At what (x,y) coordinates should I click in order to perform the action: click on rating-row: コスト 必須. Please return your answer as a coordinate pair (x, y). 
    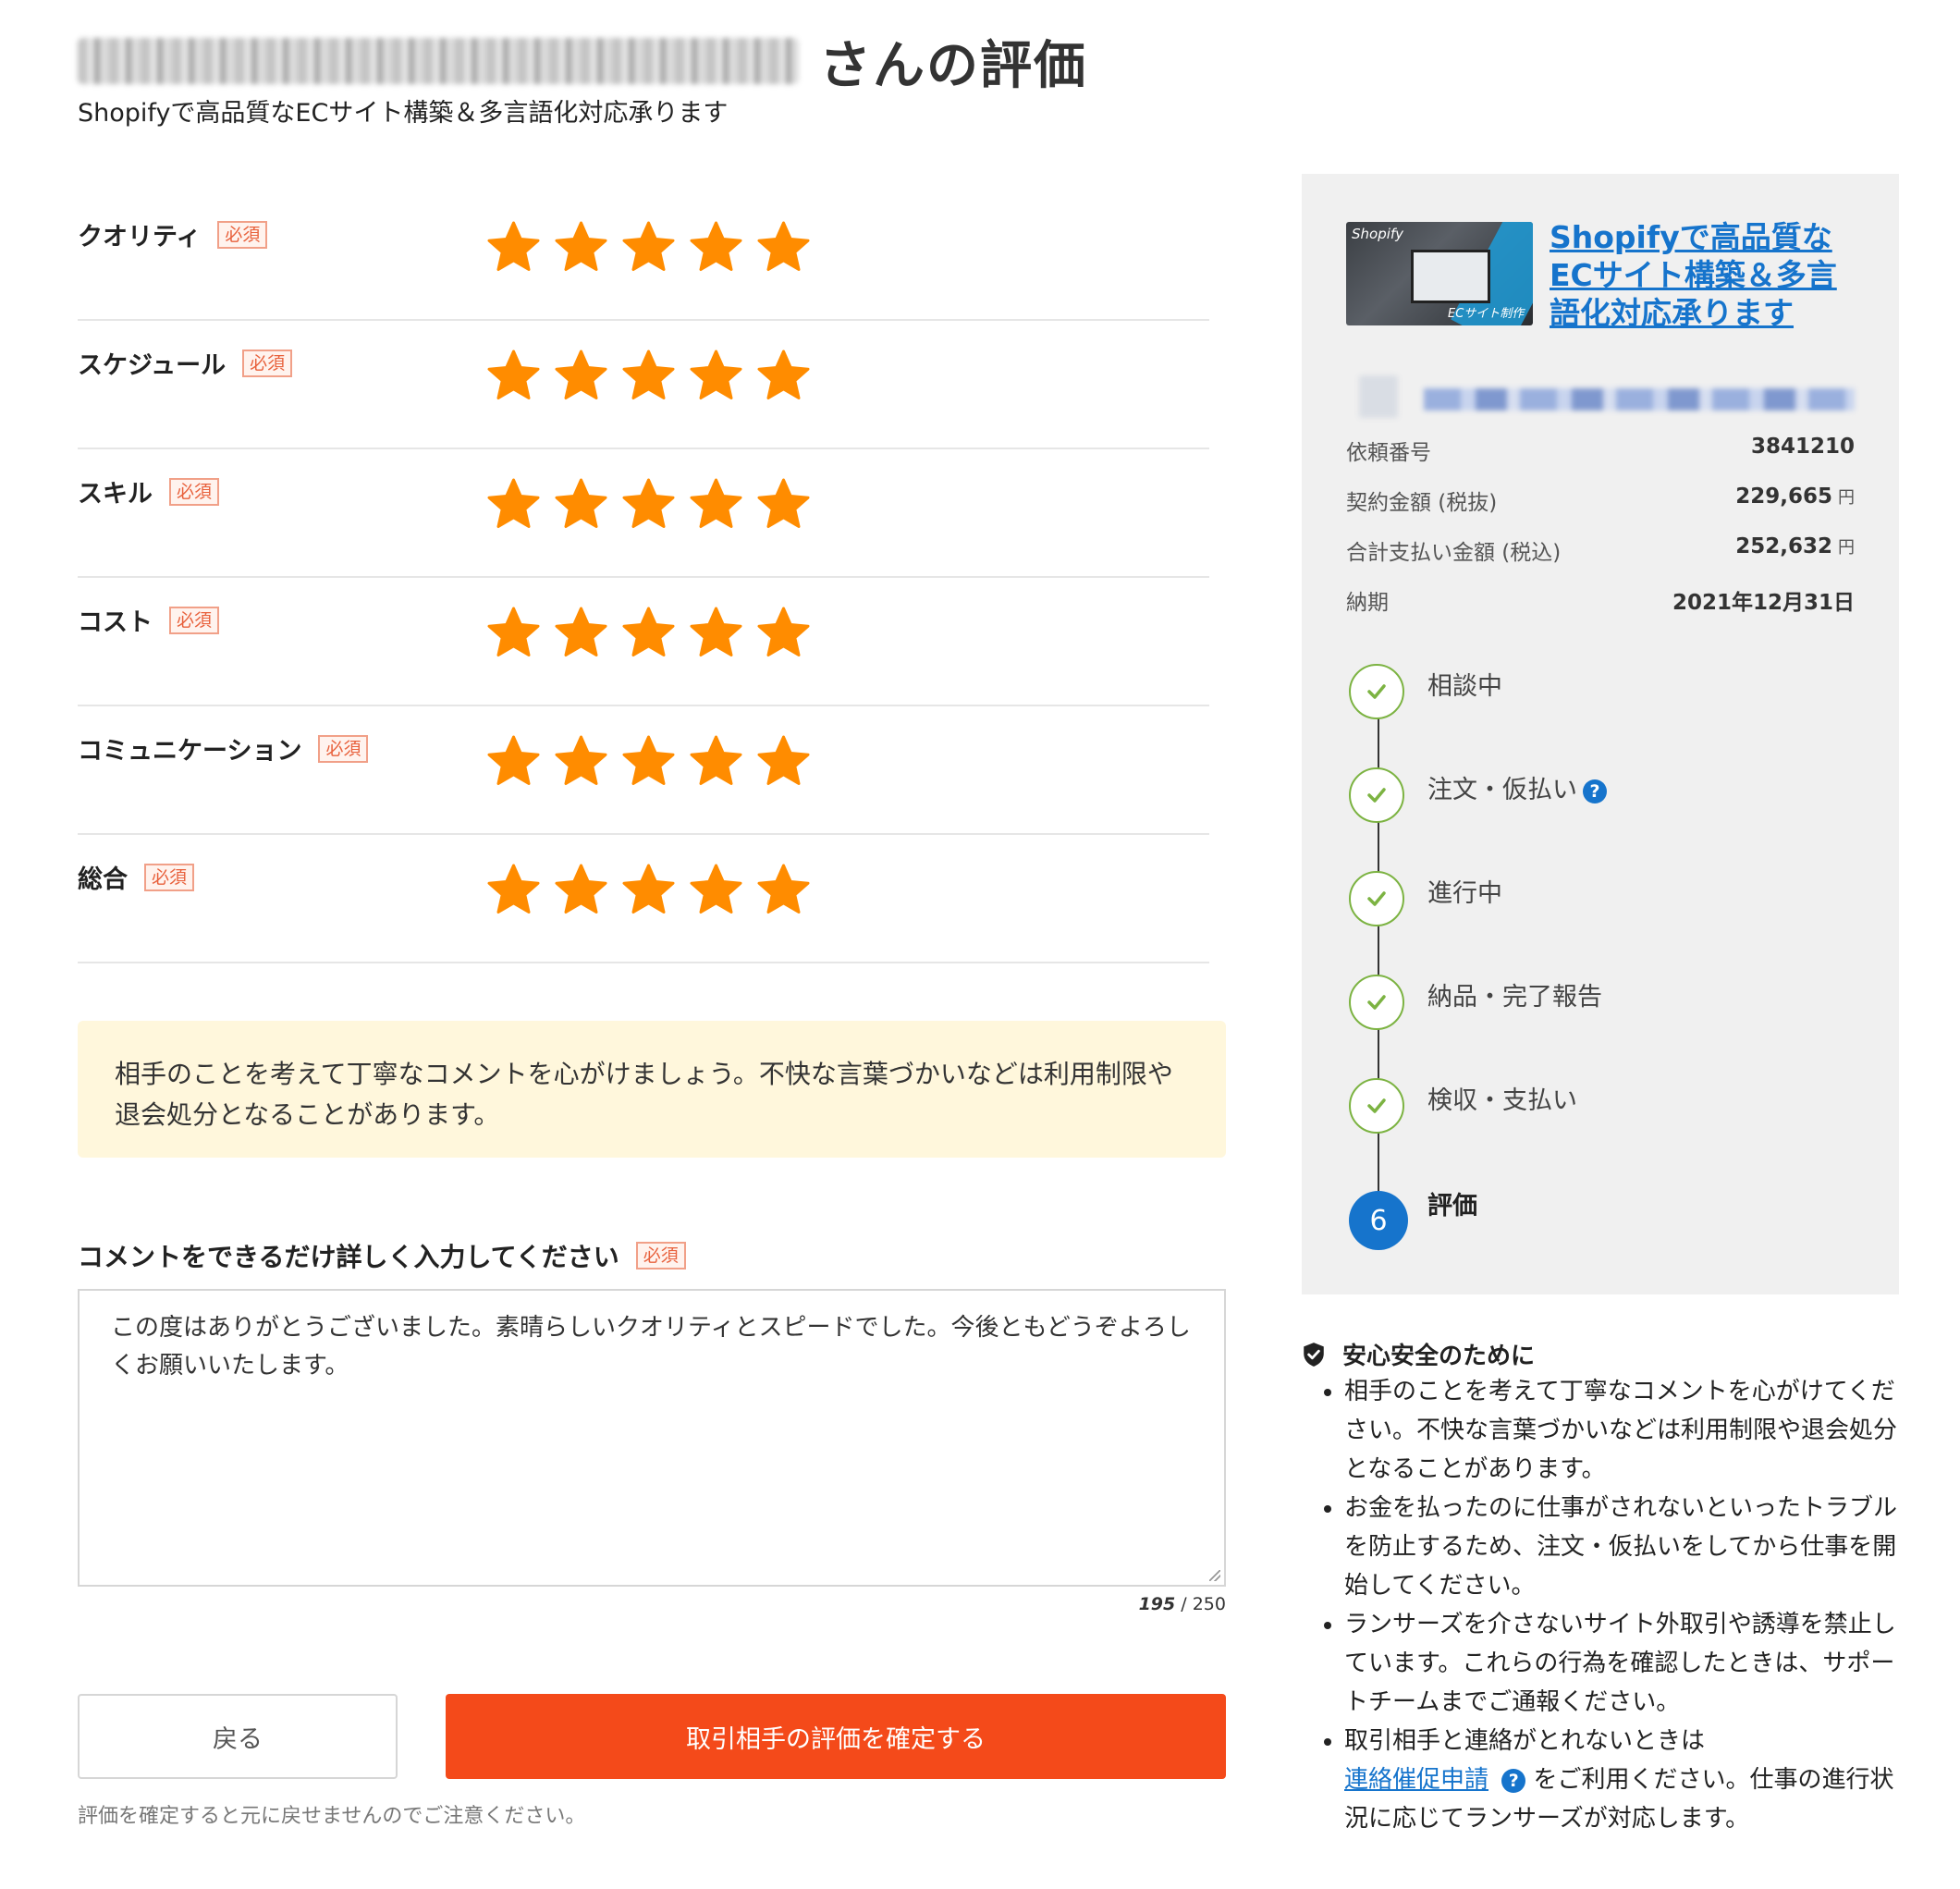
    Looking at the image, I should click on (644, 641).